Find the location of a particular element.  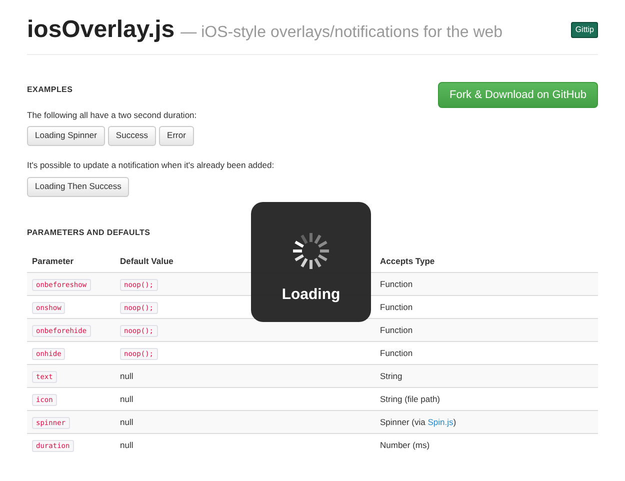

table-cell: Spinner (via Spin.js) is located at coordinates (418, 421).